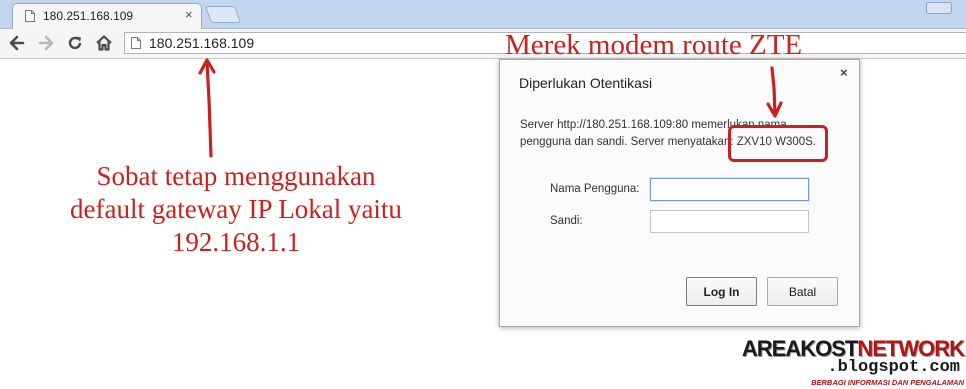 The height and width of the screenshot is (389, 966). Describe the element at coordinates (774, 92) in the screenshot. I see `arrow-to-model` at that location.